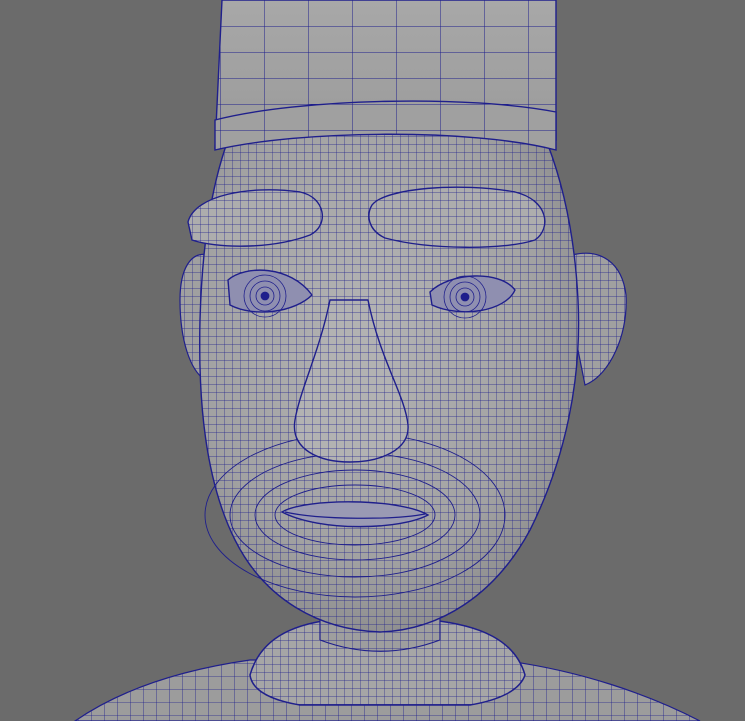  I want to click on left-eyebrow-mesh, so click(255, 218).